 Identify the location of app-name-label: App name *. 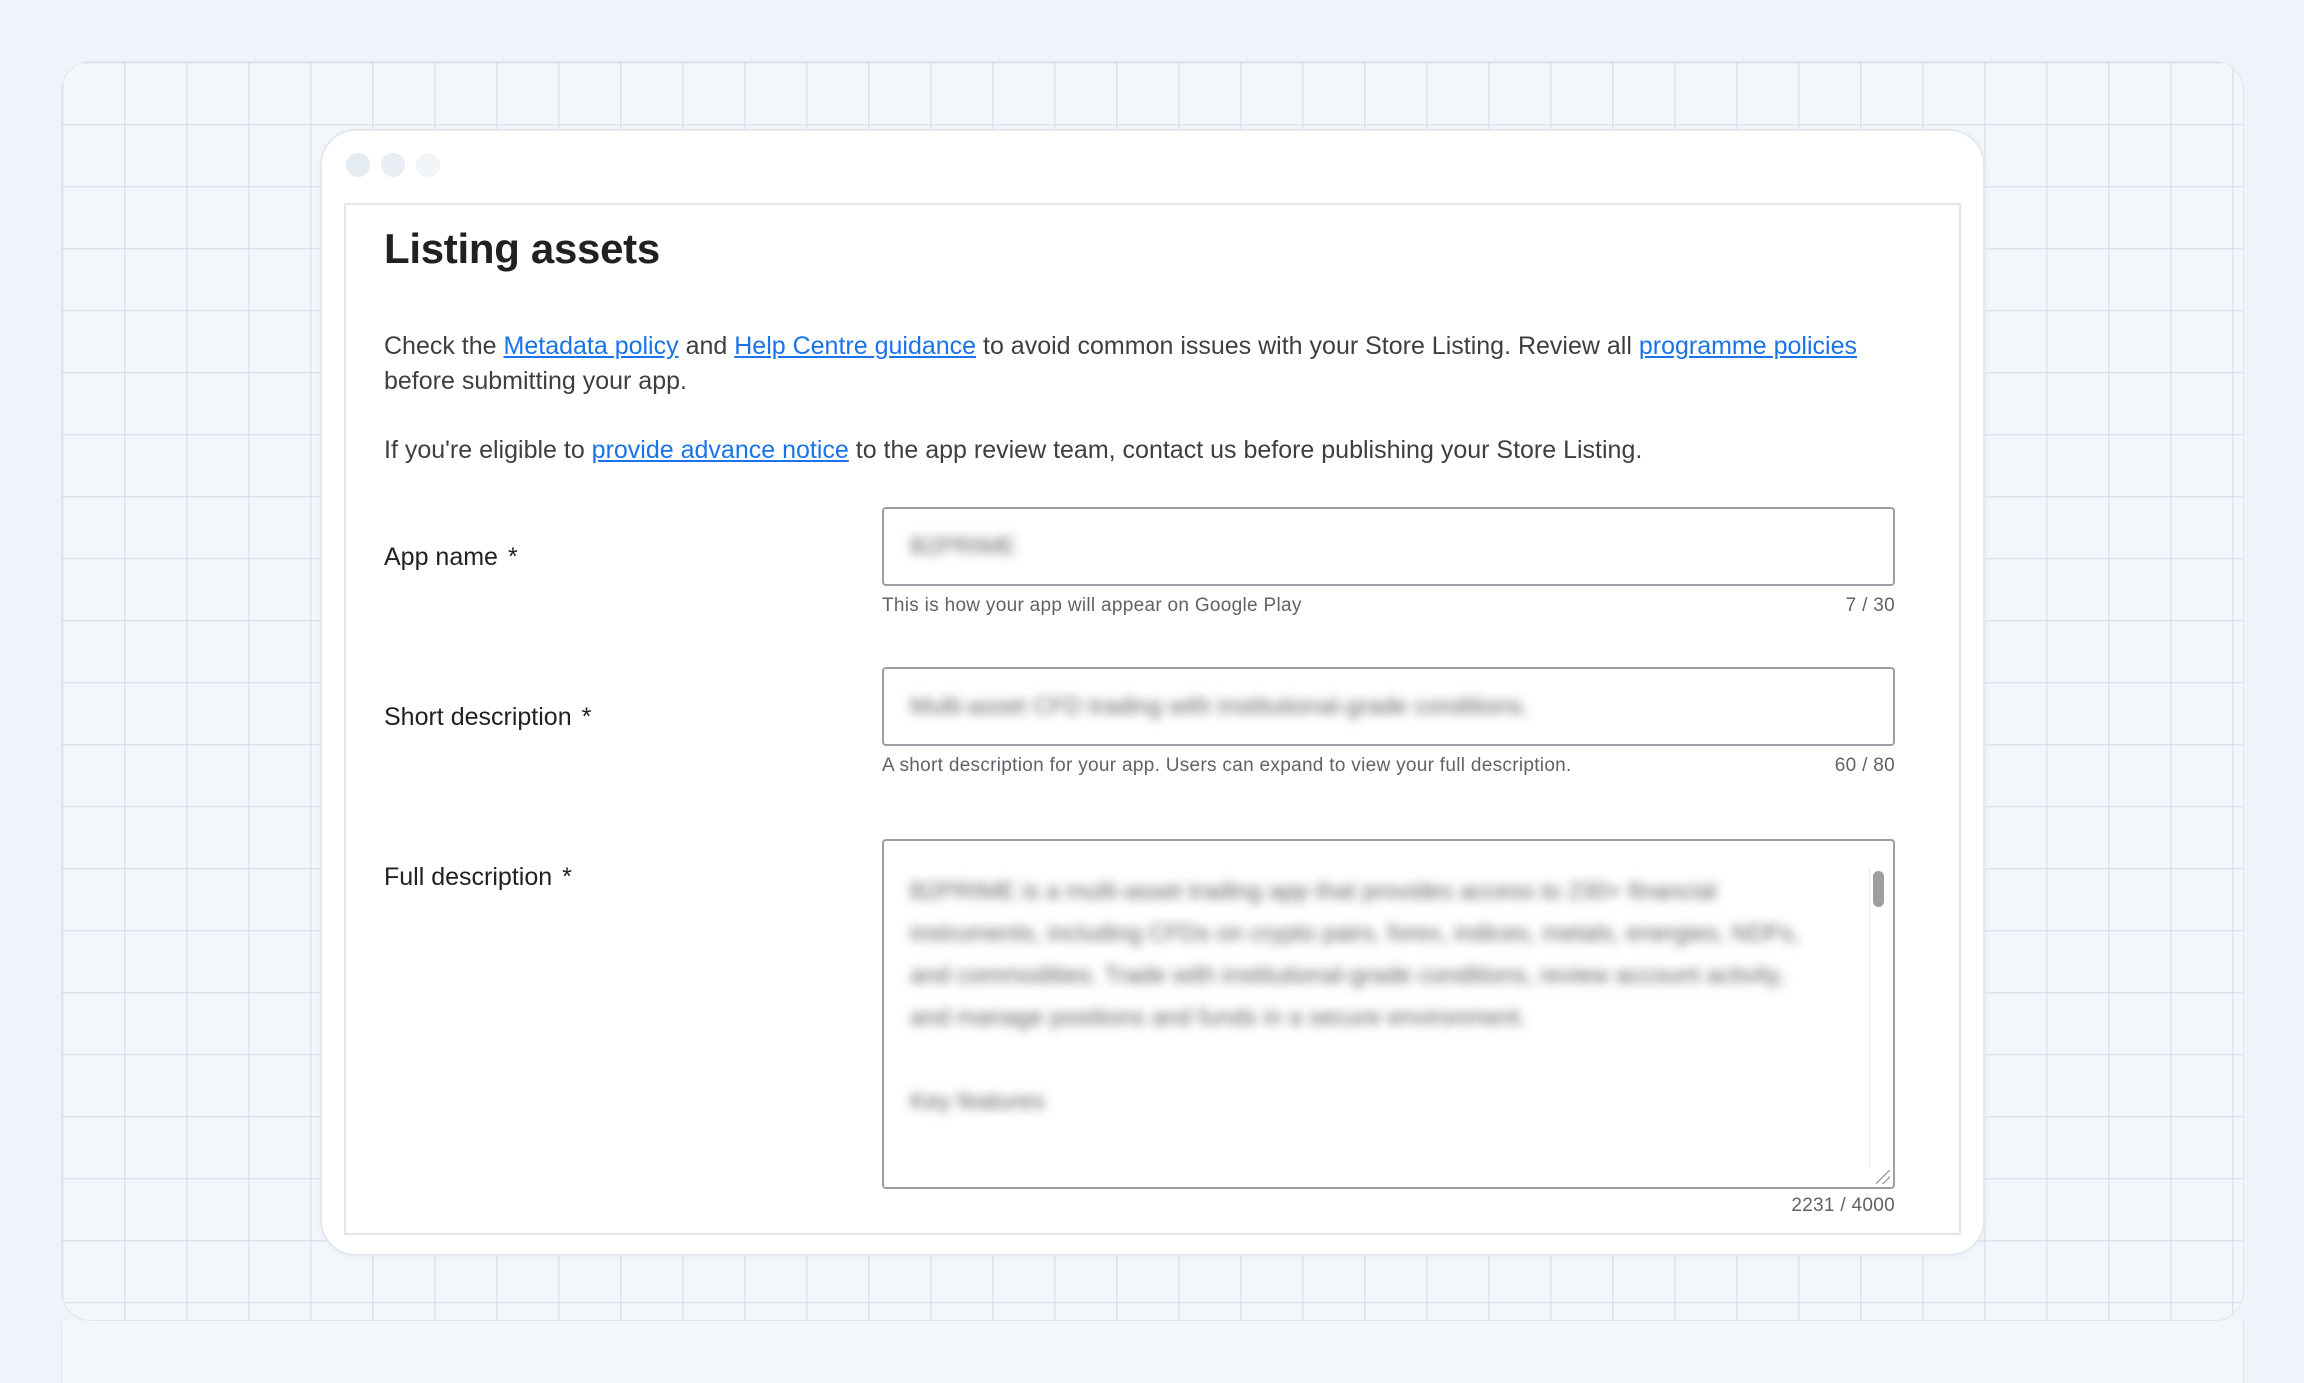
(451, 557).